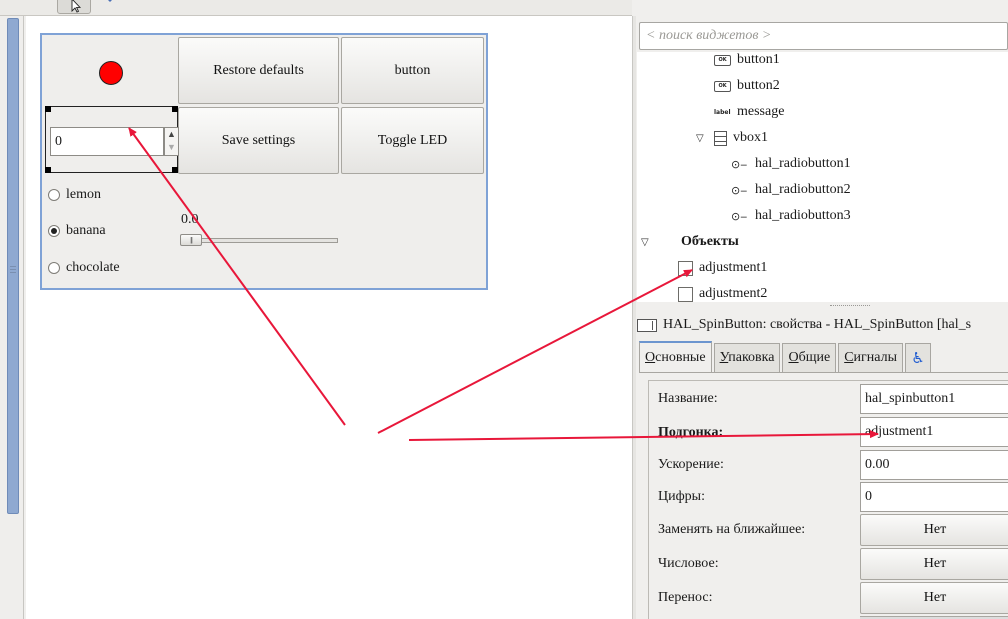 The image size is (1008, 619). What do you see at coordinates (13, 269) in the screenshot?
I see `splitter-grip-icon` at bounding box center [13, 269].